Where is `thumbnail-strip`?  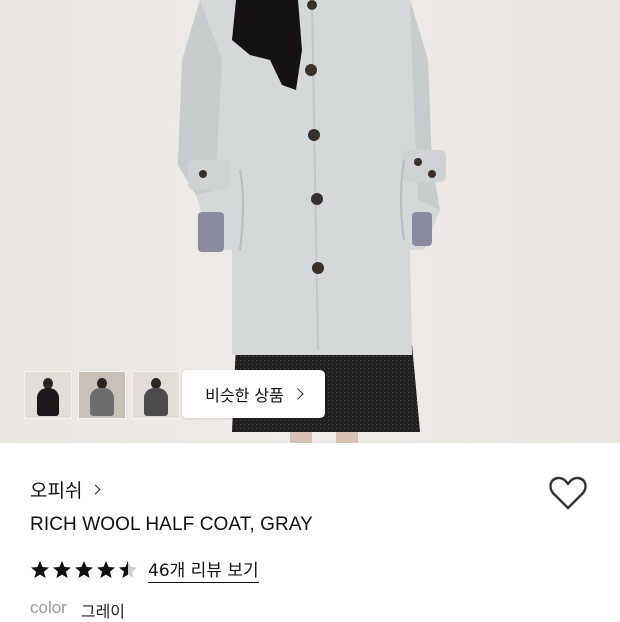
thumbnail-strip is located at coordinates (102, 395).